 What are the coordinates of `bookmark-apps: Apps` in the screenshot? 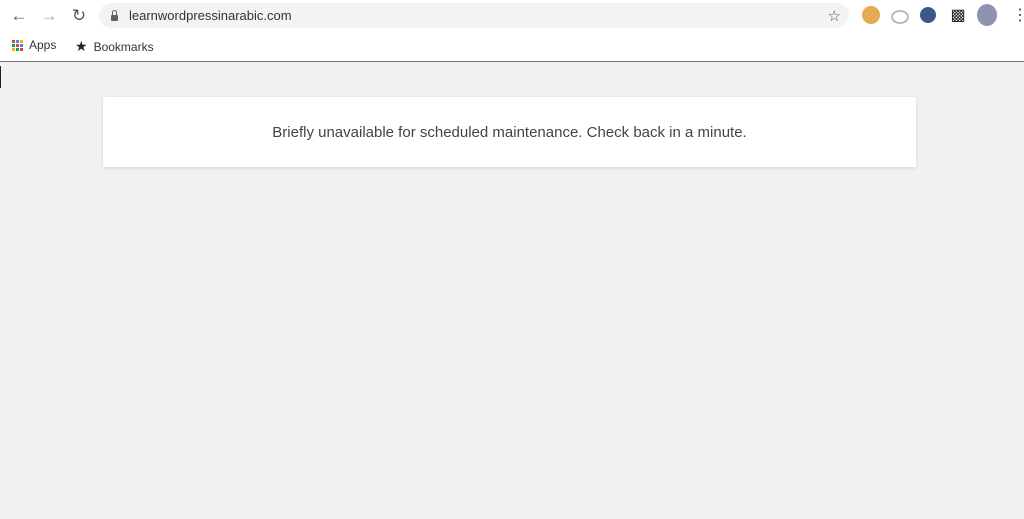 It's located at (34, 45).